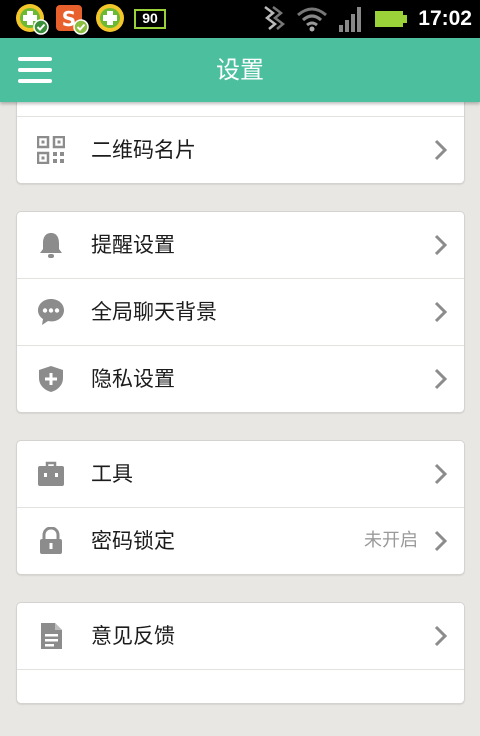 This screenshot has width=480, height=736. Describe the element at coordinates (240, 474) in the screenshot. I see `settings-item-tools: 工具` at that location.